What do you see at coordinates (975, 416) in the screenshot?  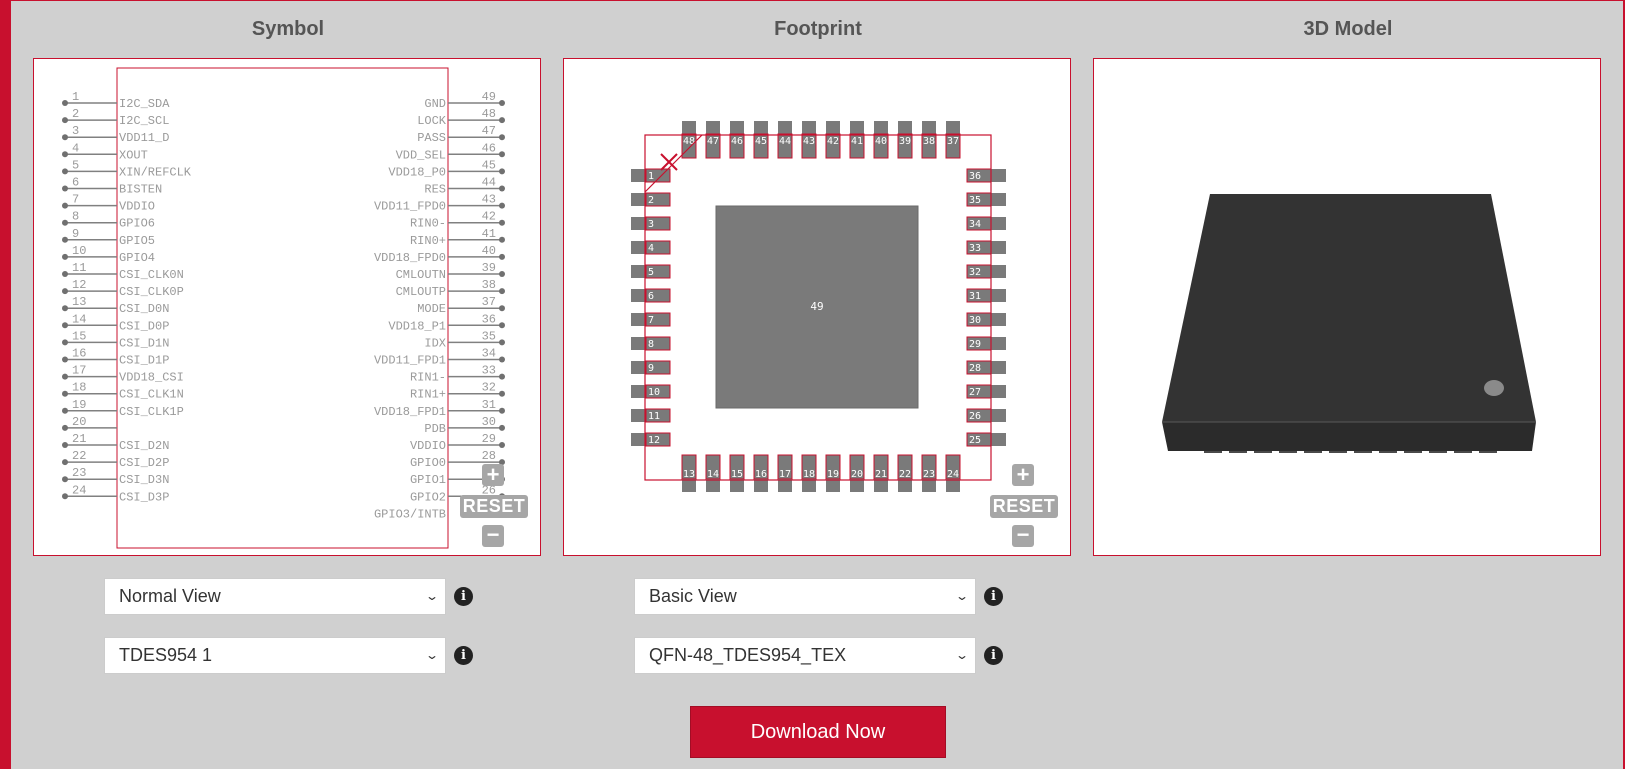 I see `pad-number: 26` at bounding box center [975, 416].